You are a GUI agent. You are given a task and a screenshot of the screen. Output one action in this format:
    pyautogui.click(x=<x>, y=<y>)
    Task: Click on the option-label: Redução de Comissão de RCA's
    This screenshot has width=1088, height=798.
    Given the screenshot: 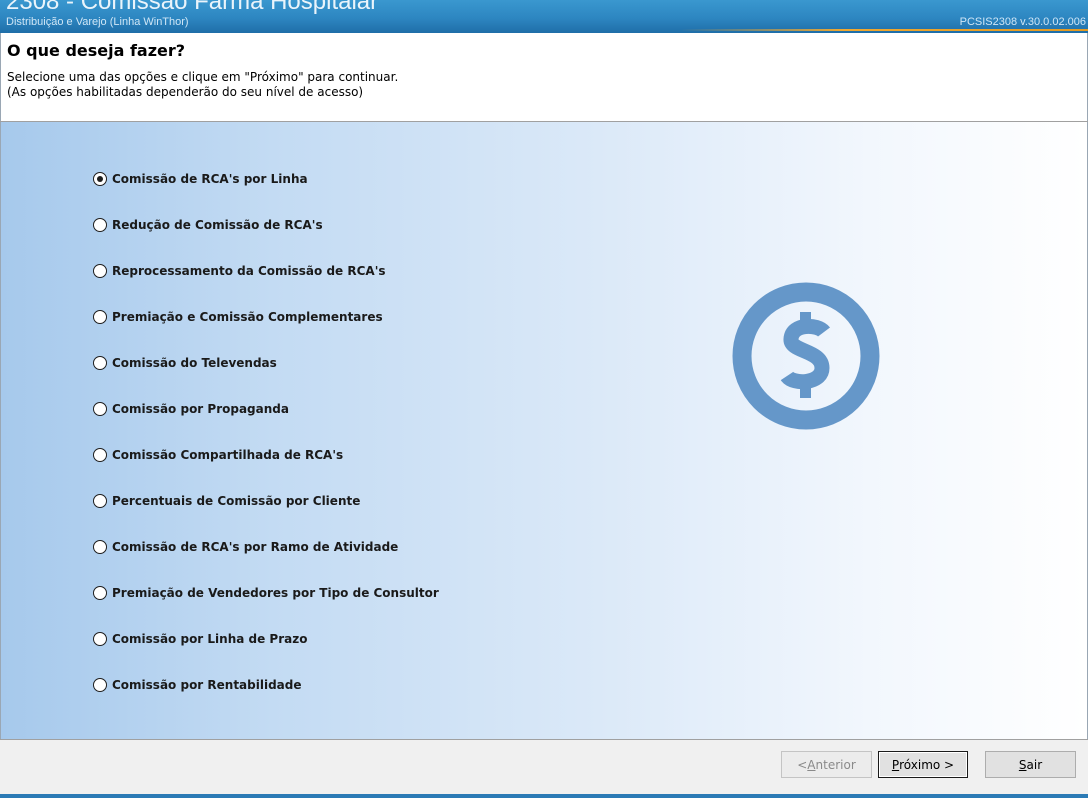 What is the action you would take?
    pyautogui.click(x=217, y=225)
    